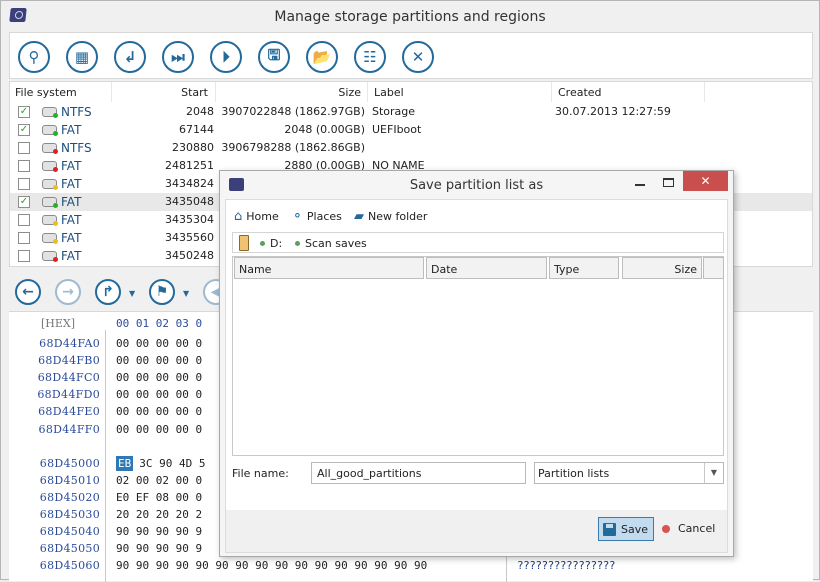  What do you see at coordinates (324, 216) in the screenshot?
I see `places-label: Places` at bounding box center [324, 216].